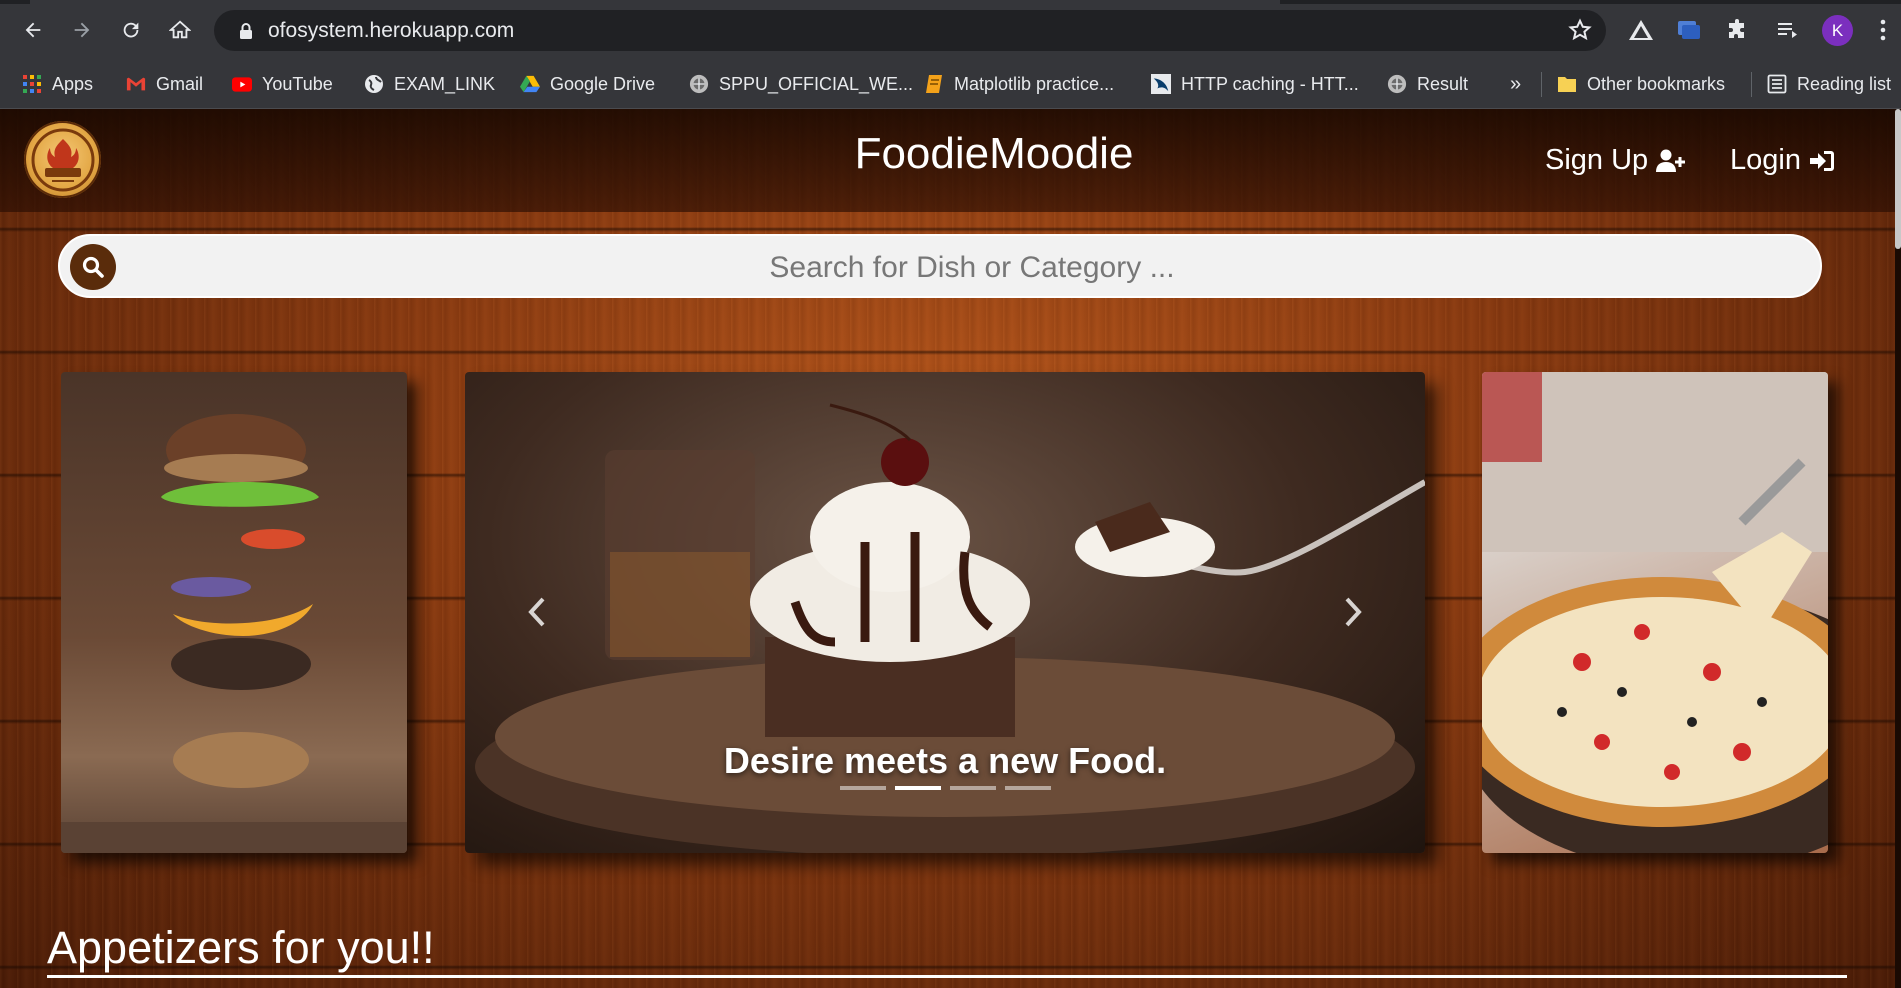  Describe the element at coordinates (1443, 83) in the screenshot. I see `bookmark-label: Result` at that location.